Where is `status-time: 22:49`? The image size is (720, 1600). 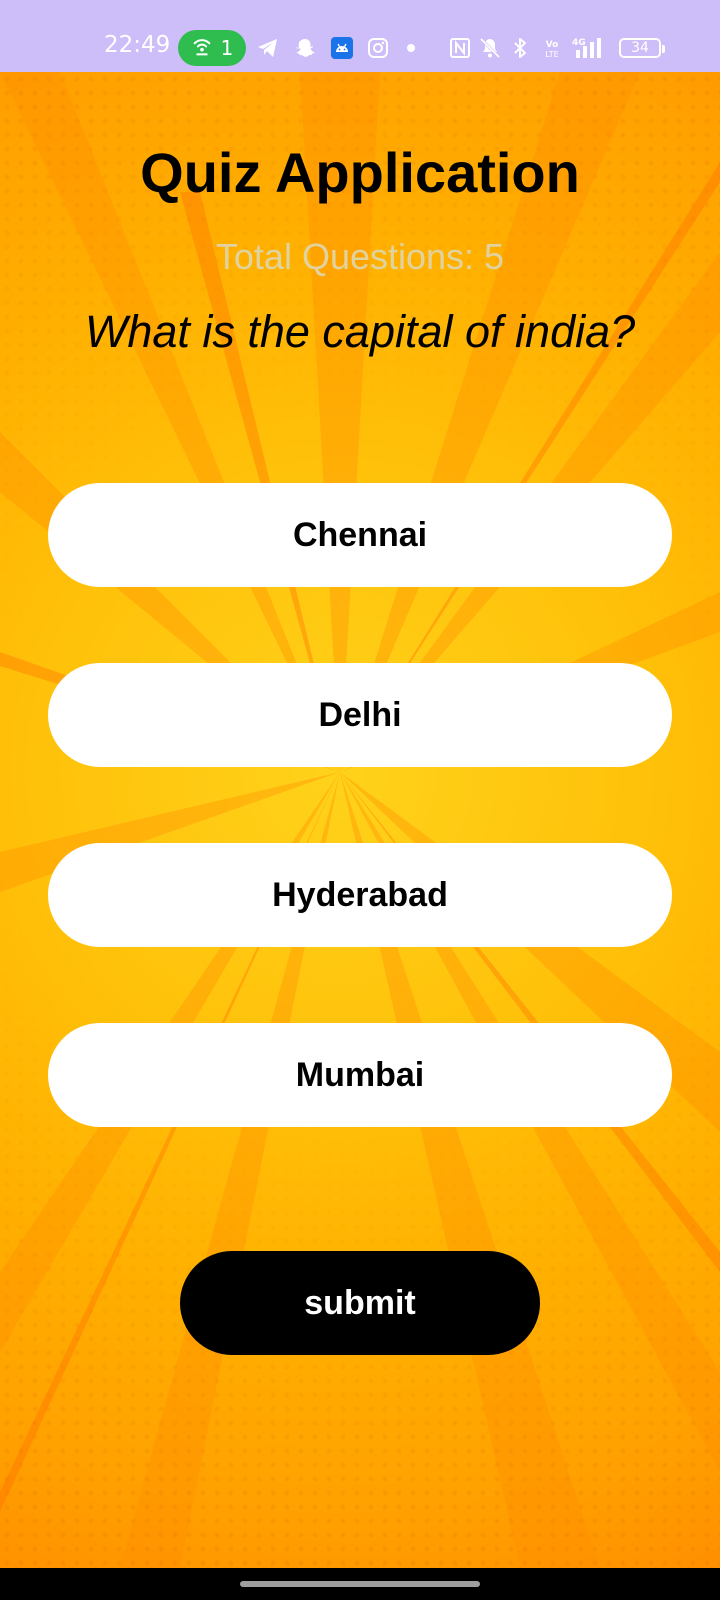 status-time: 22:49 is located at coordinates (137, 45).